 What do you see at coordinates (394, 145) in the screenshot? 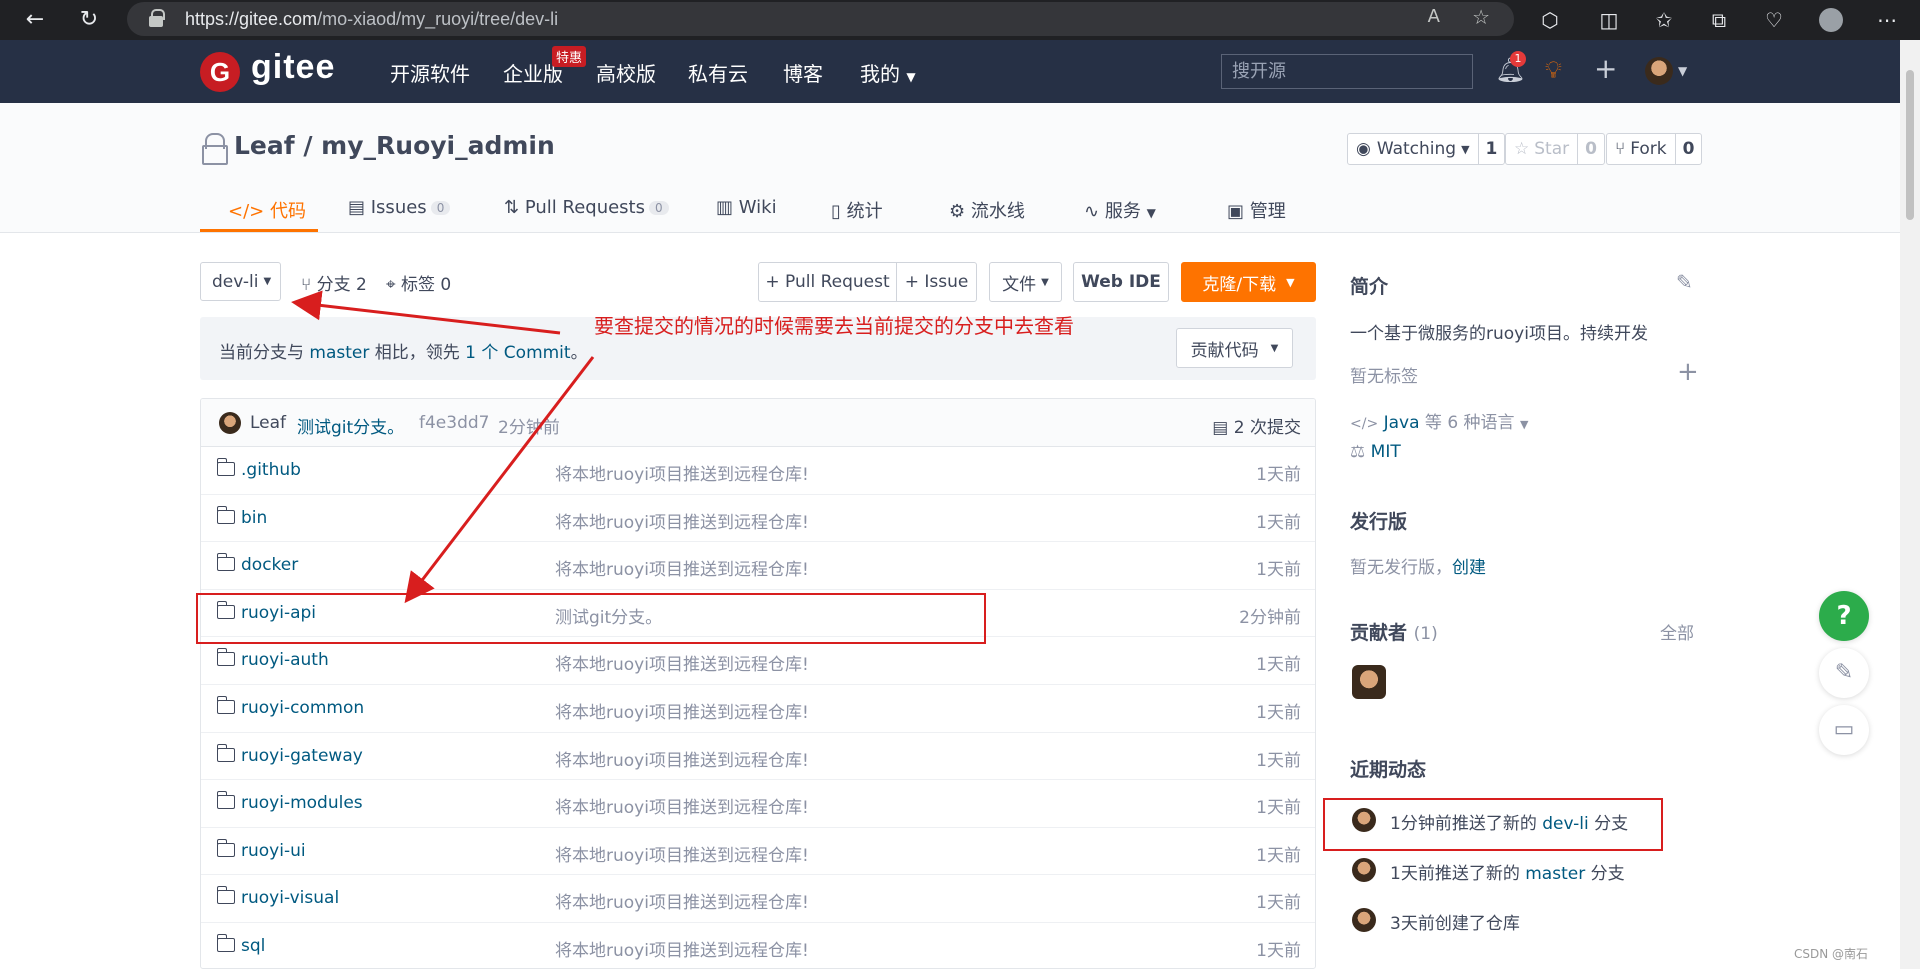
I see `repo-title: Leaf / my_Ruoyi_admin` at bounding box center [394, 145].